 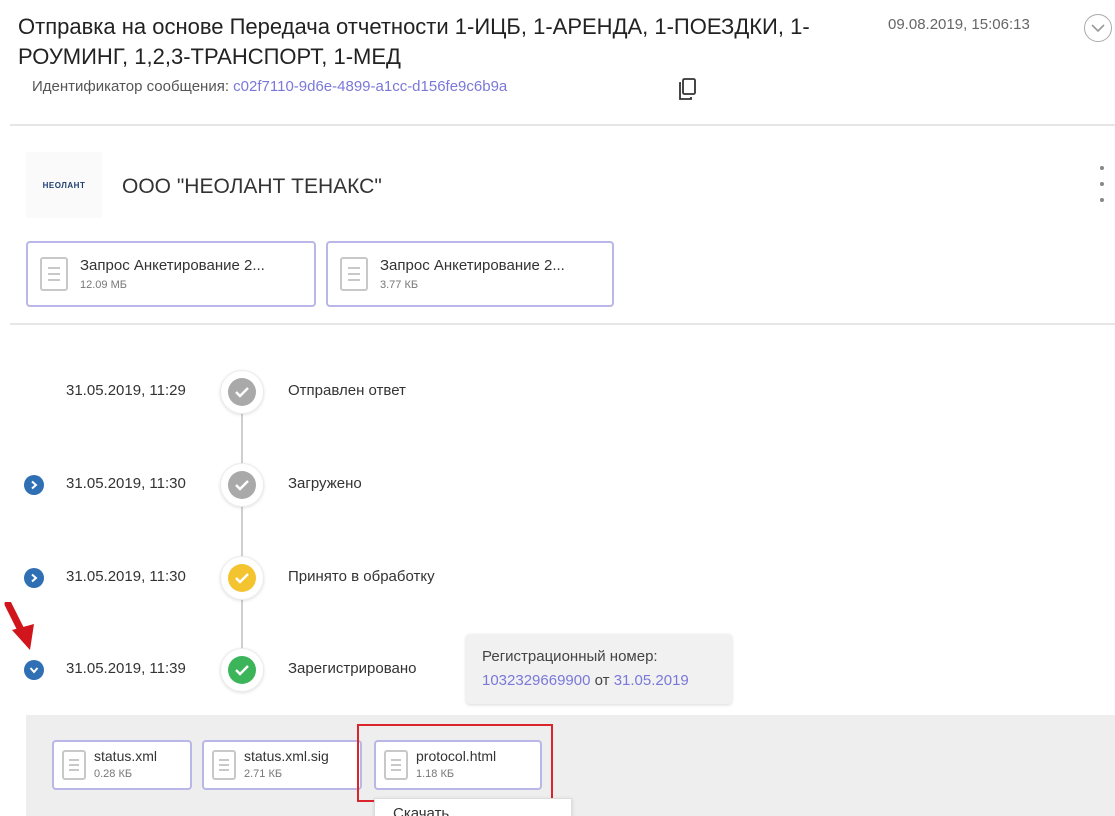 I want to click on result-file-card: status.xml 0.28 КБ, so click(x=122, y=765).